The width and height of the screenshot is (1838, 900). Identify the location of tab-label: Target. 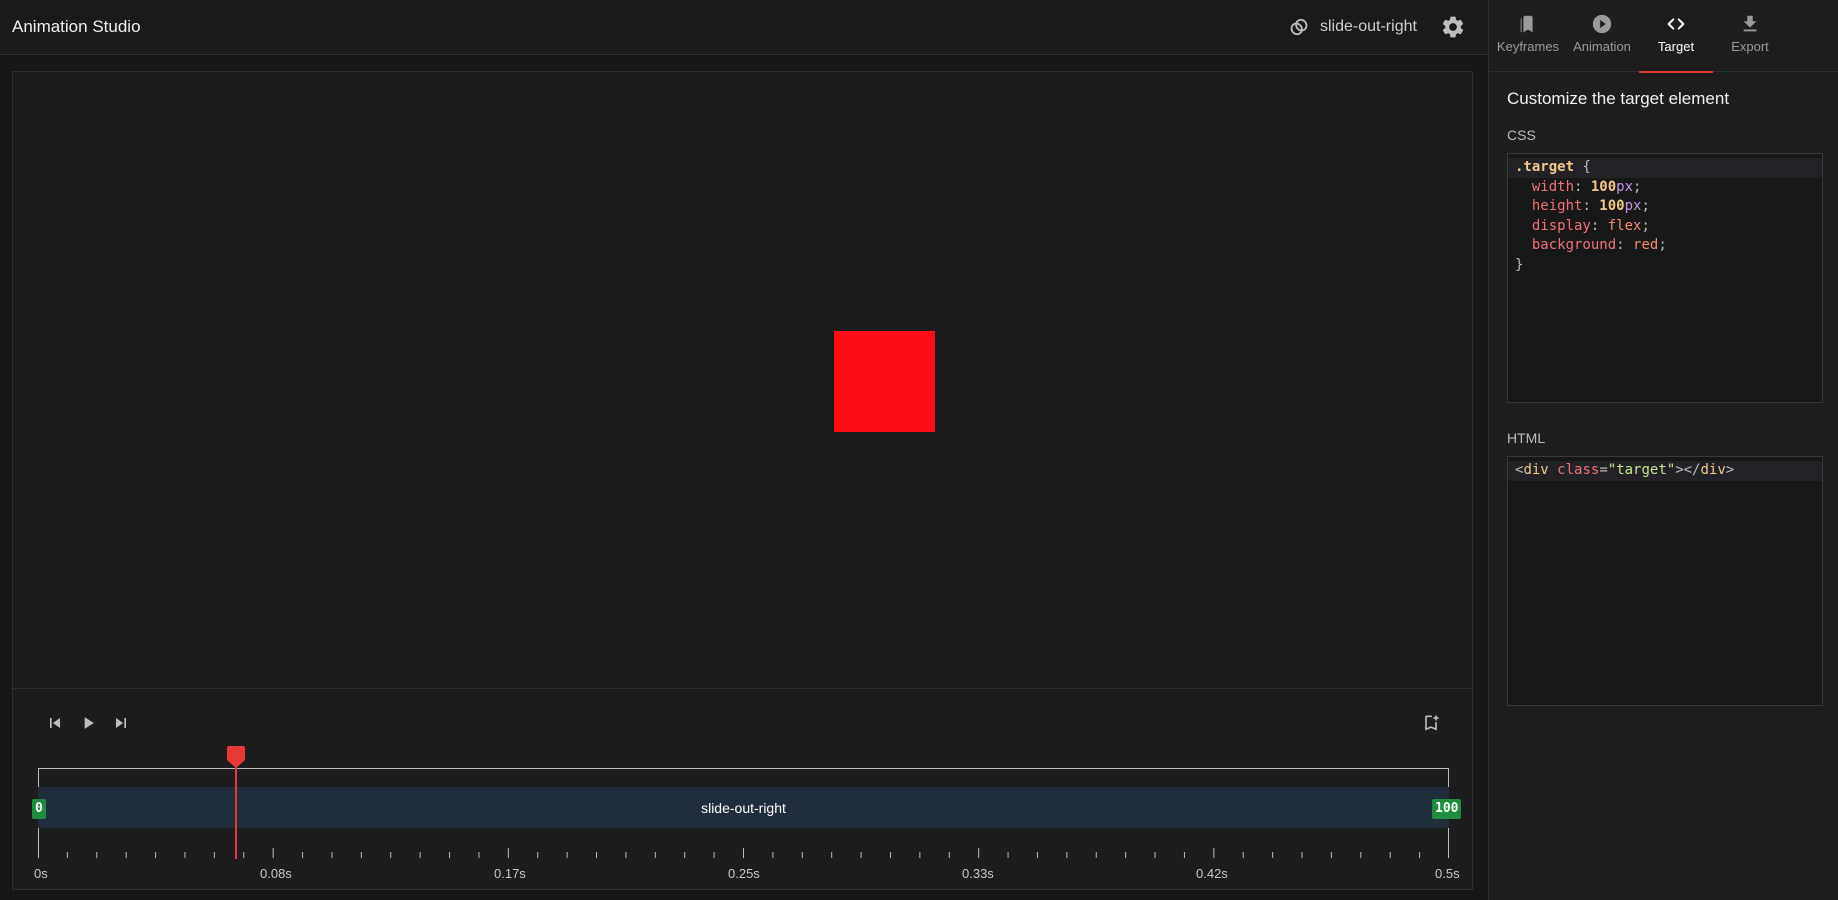
(1676, 46).